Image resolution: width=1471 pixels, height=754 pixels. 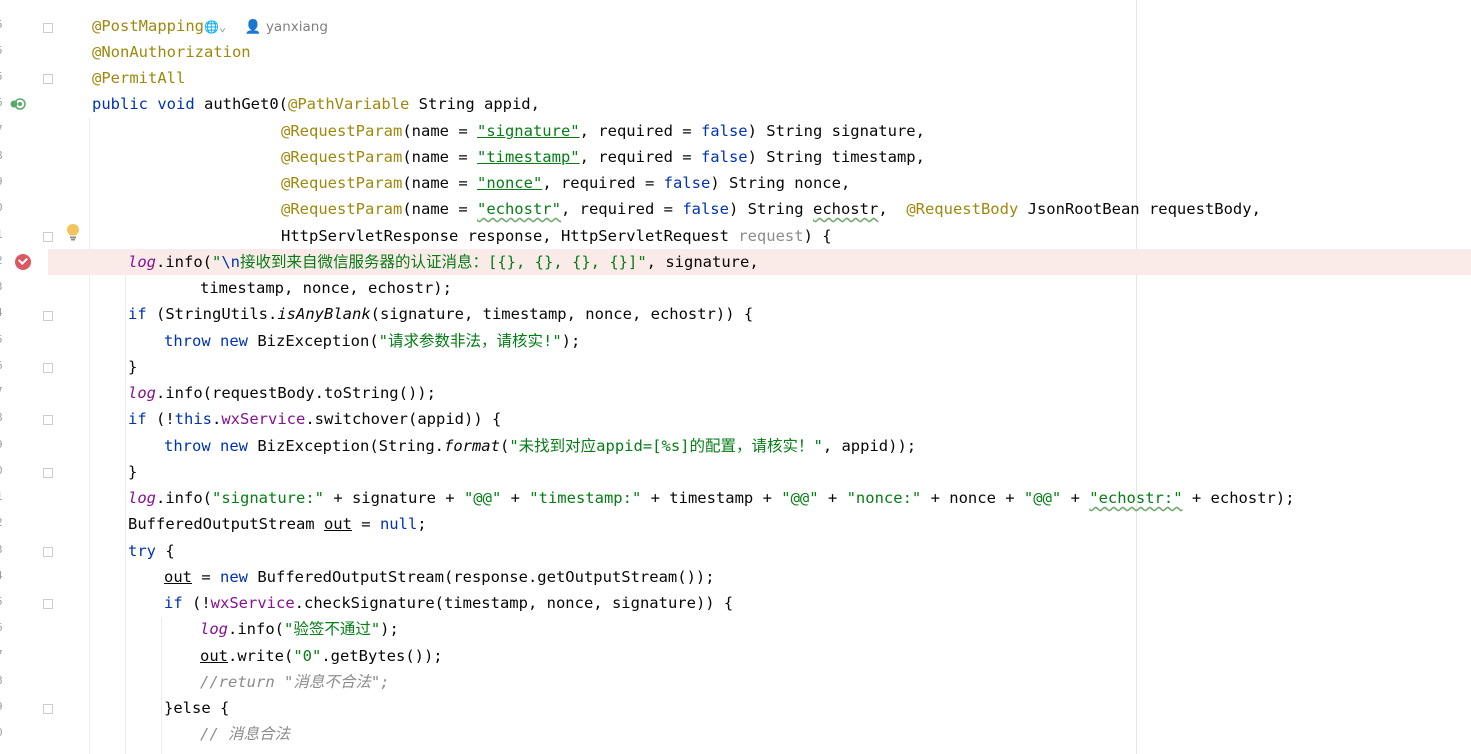 What do you see at coordinates (217, 262) in the screenshot?
I see `string-token: "` at bounding box center [217, 262].